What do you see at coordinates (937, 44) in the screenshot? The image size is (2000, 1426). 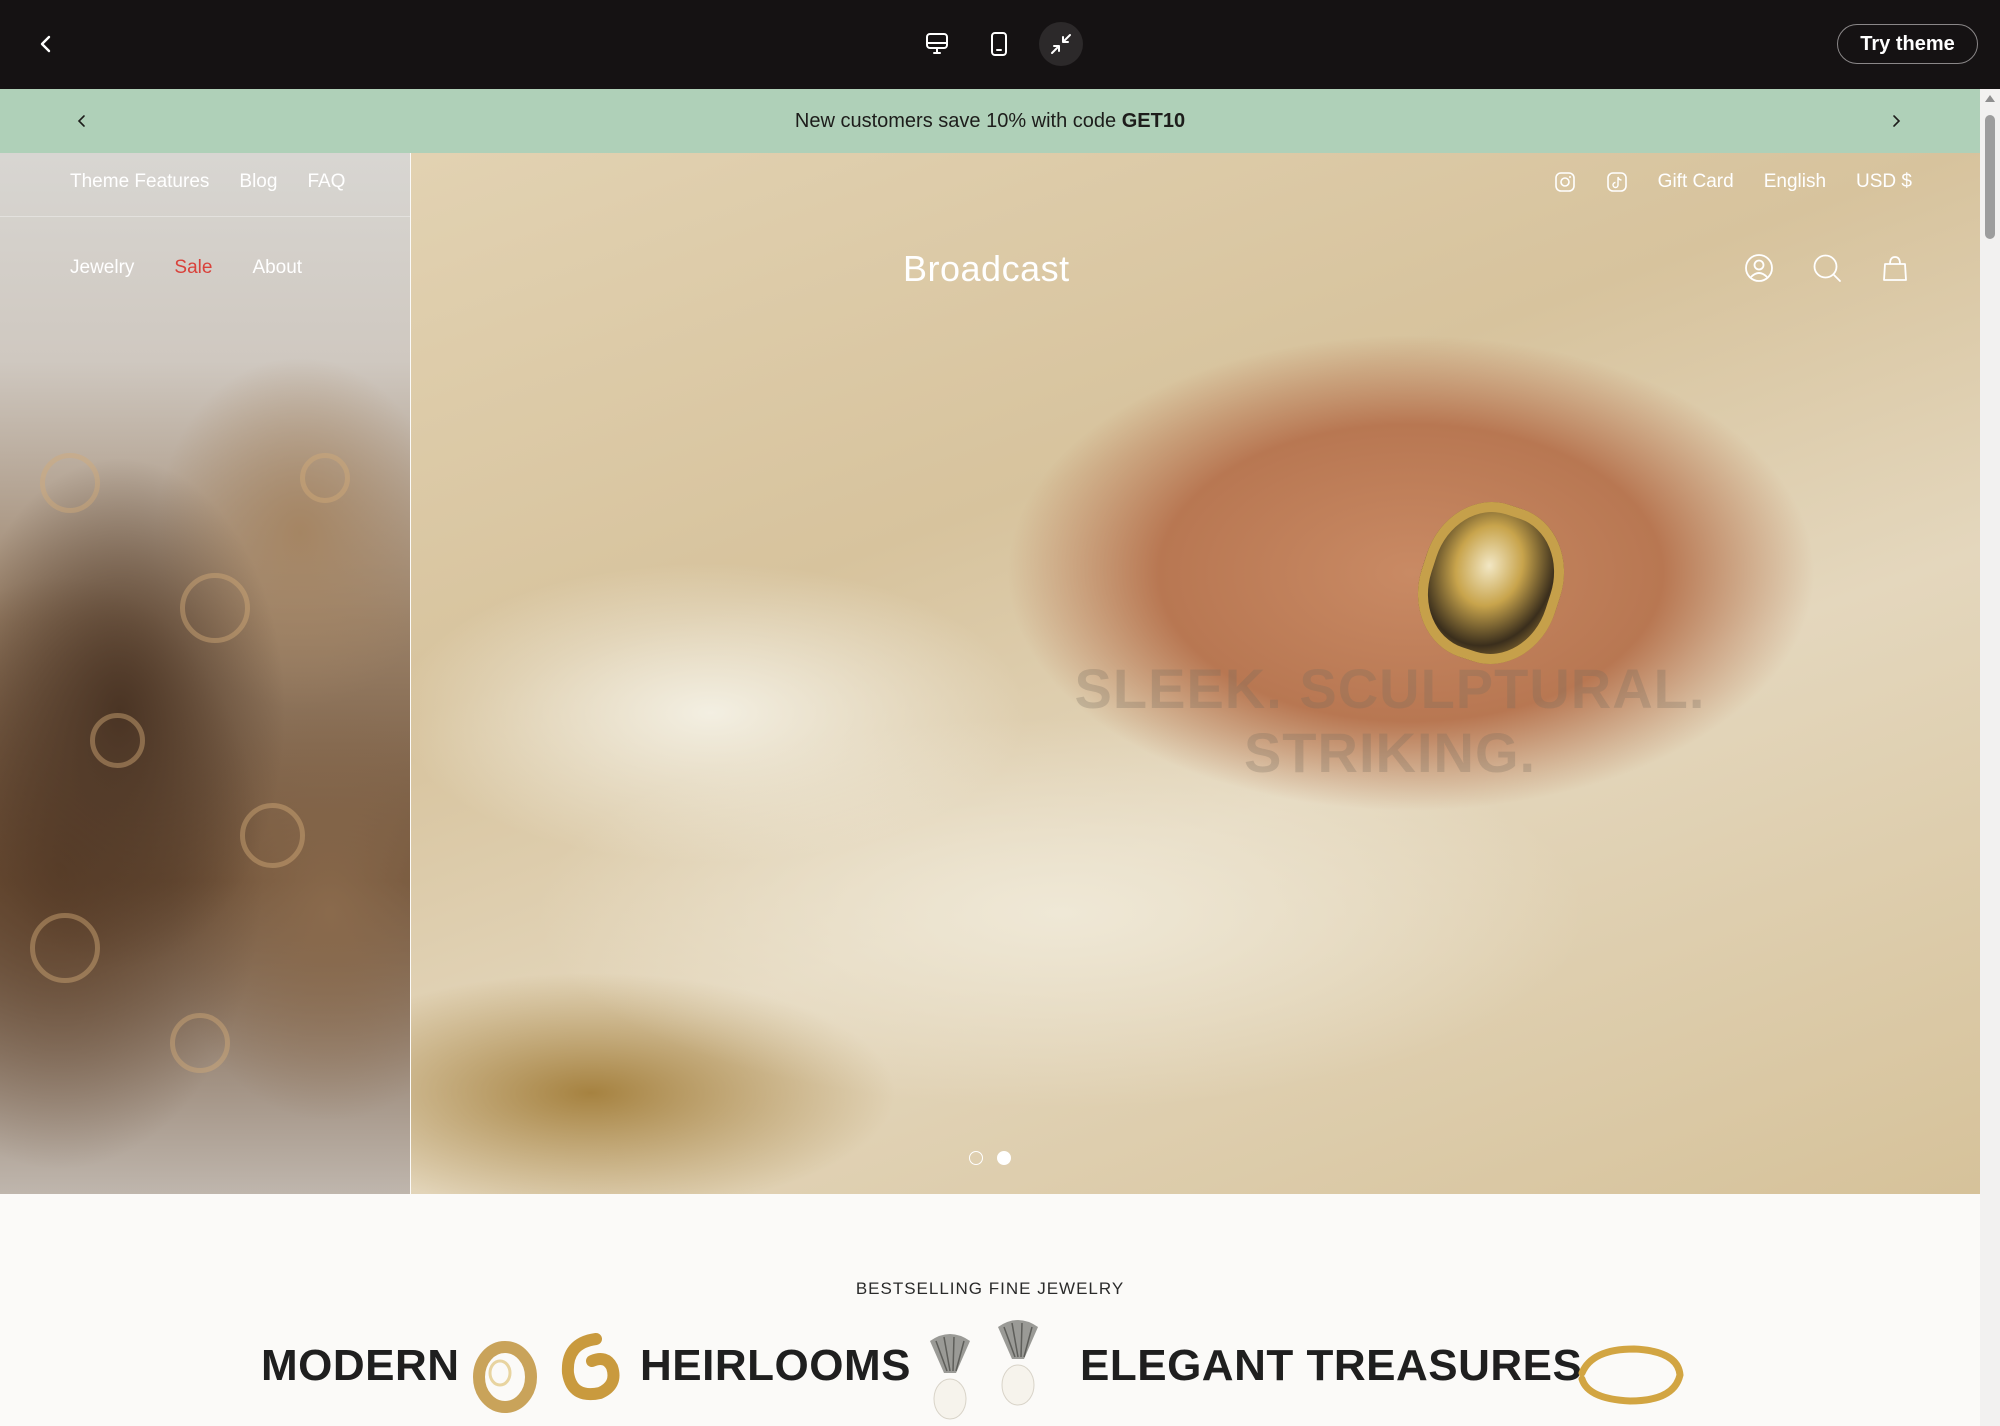 I see `desktop-icon` at bounding box center [937, 44].